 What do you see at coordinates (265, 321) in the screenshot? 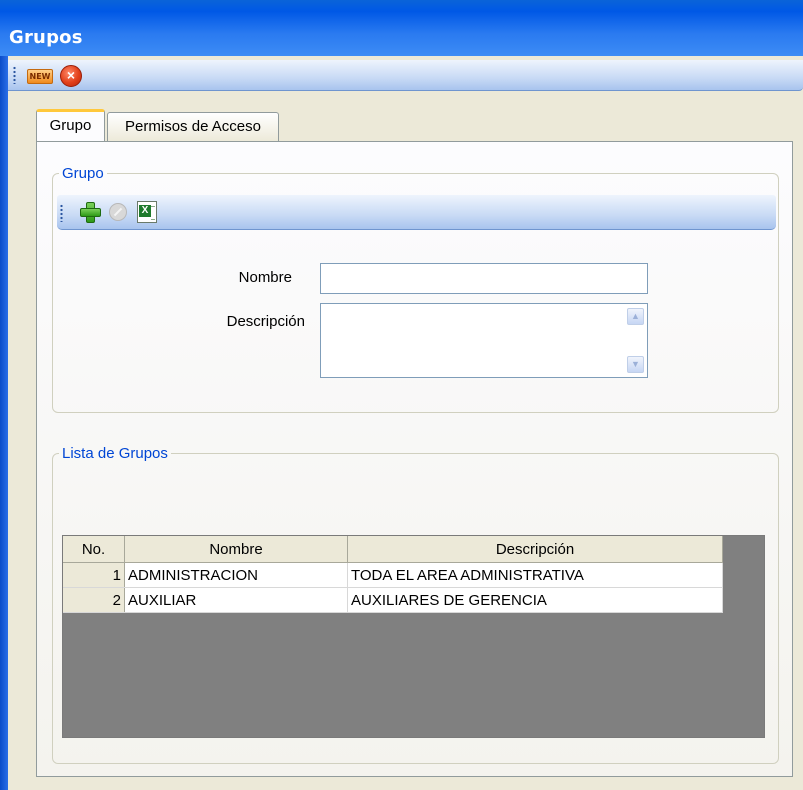
I see `descripcion-label: Descripción` at bounding box center [265, 321].